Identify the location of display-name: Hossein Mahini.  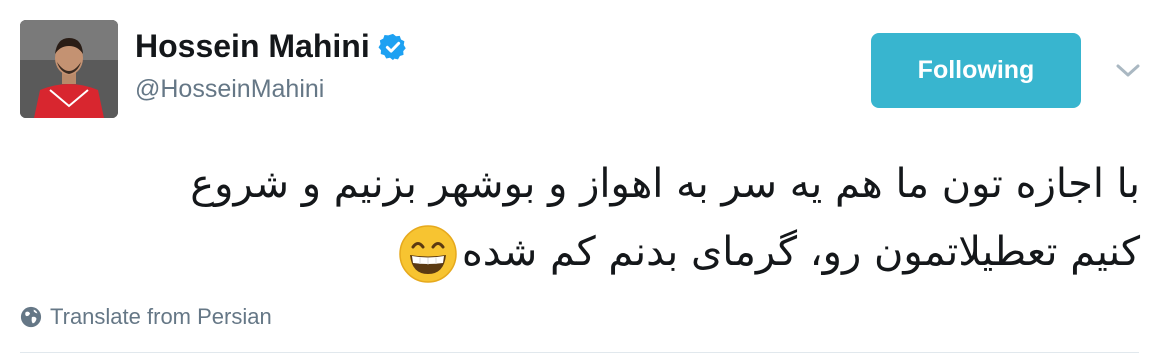
(271, 46).